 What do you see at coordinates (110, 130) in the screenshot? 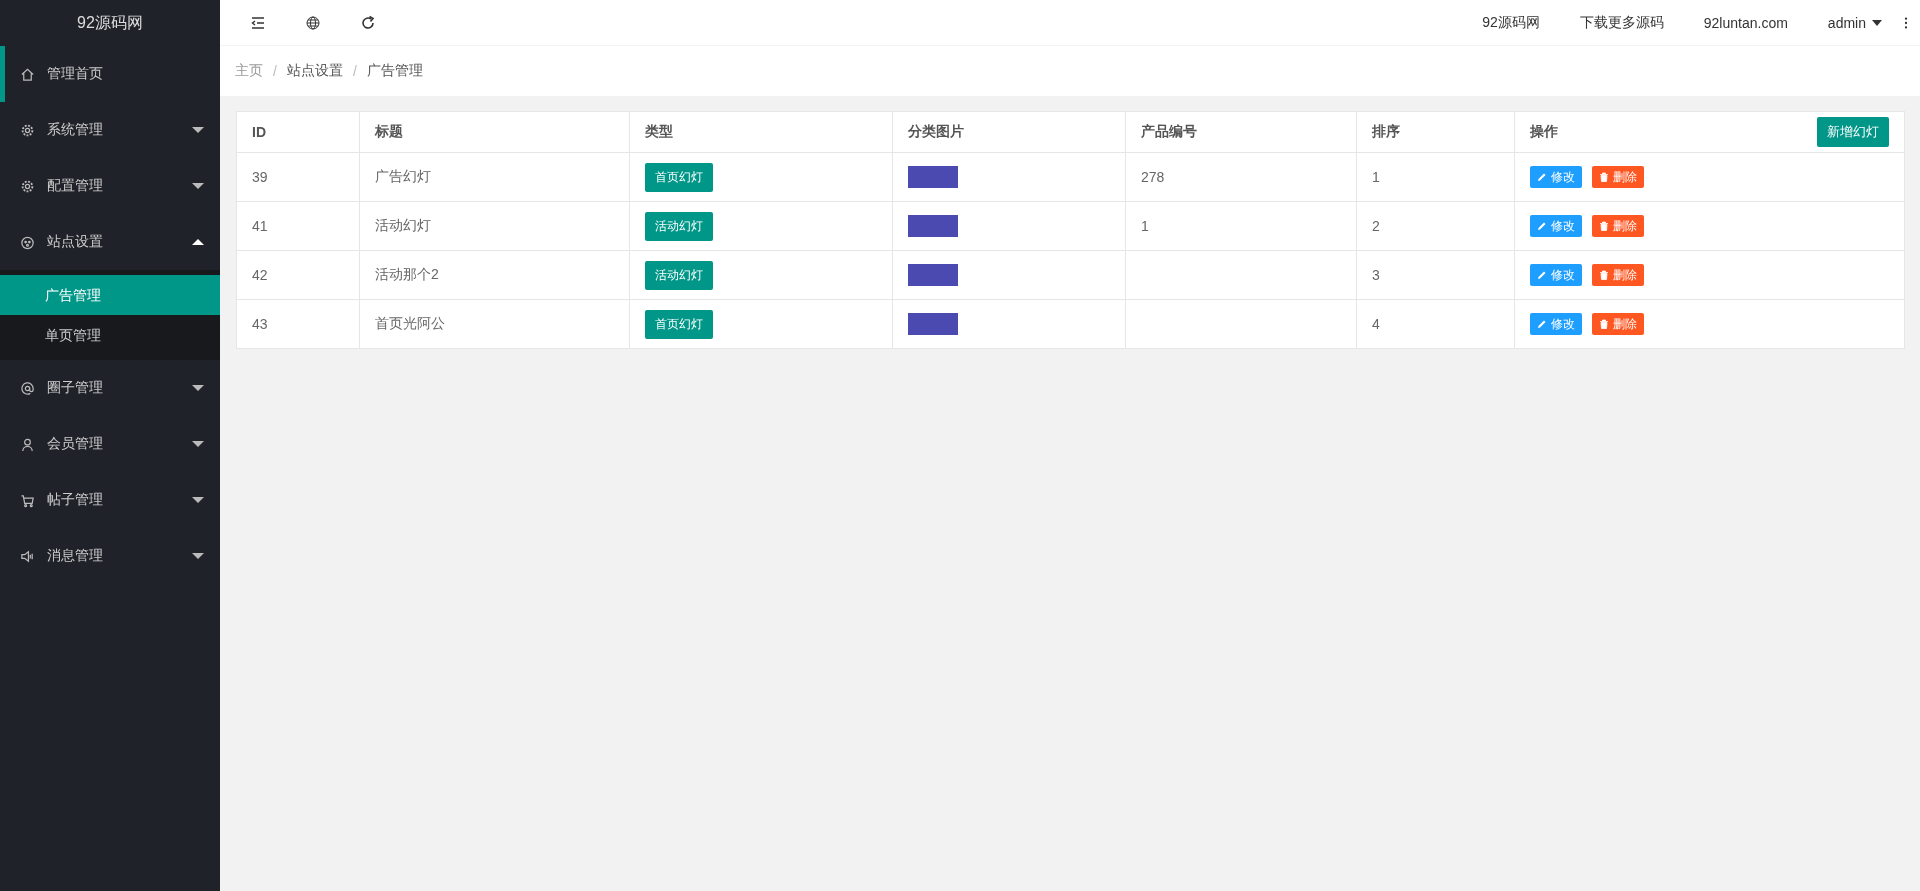
I see `sidebar-item: 系统管理` at bounding box center [110, 130].